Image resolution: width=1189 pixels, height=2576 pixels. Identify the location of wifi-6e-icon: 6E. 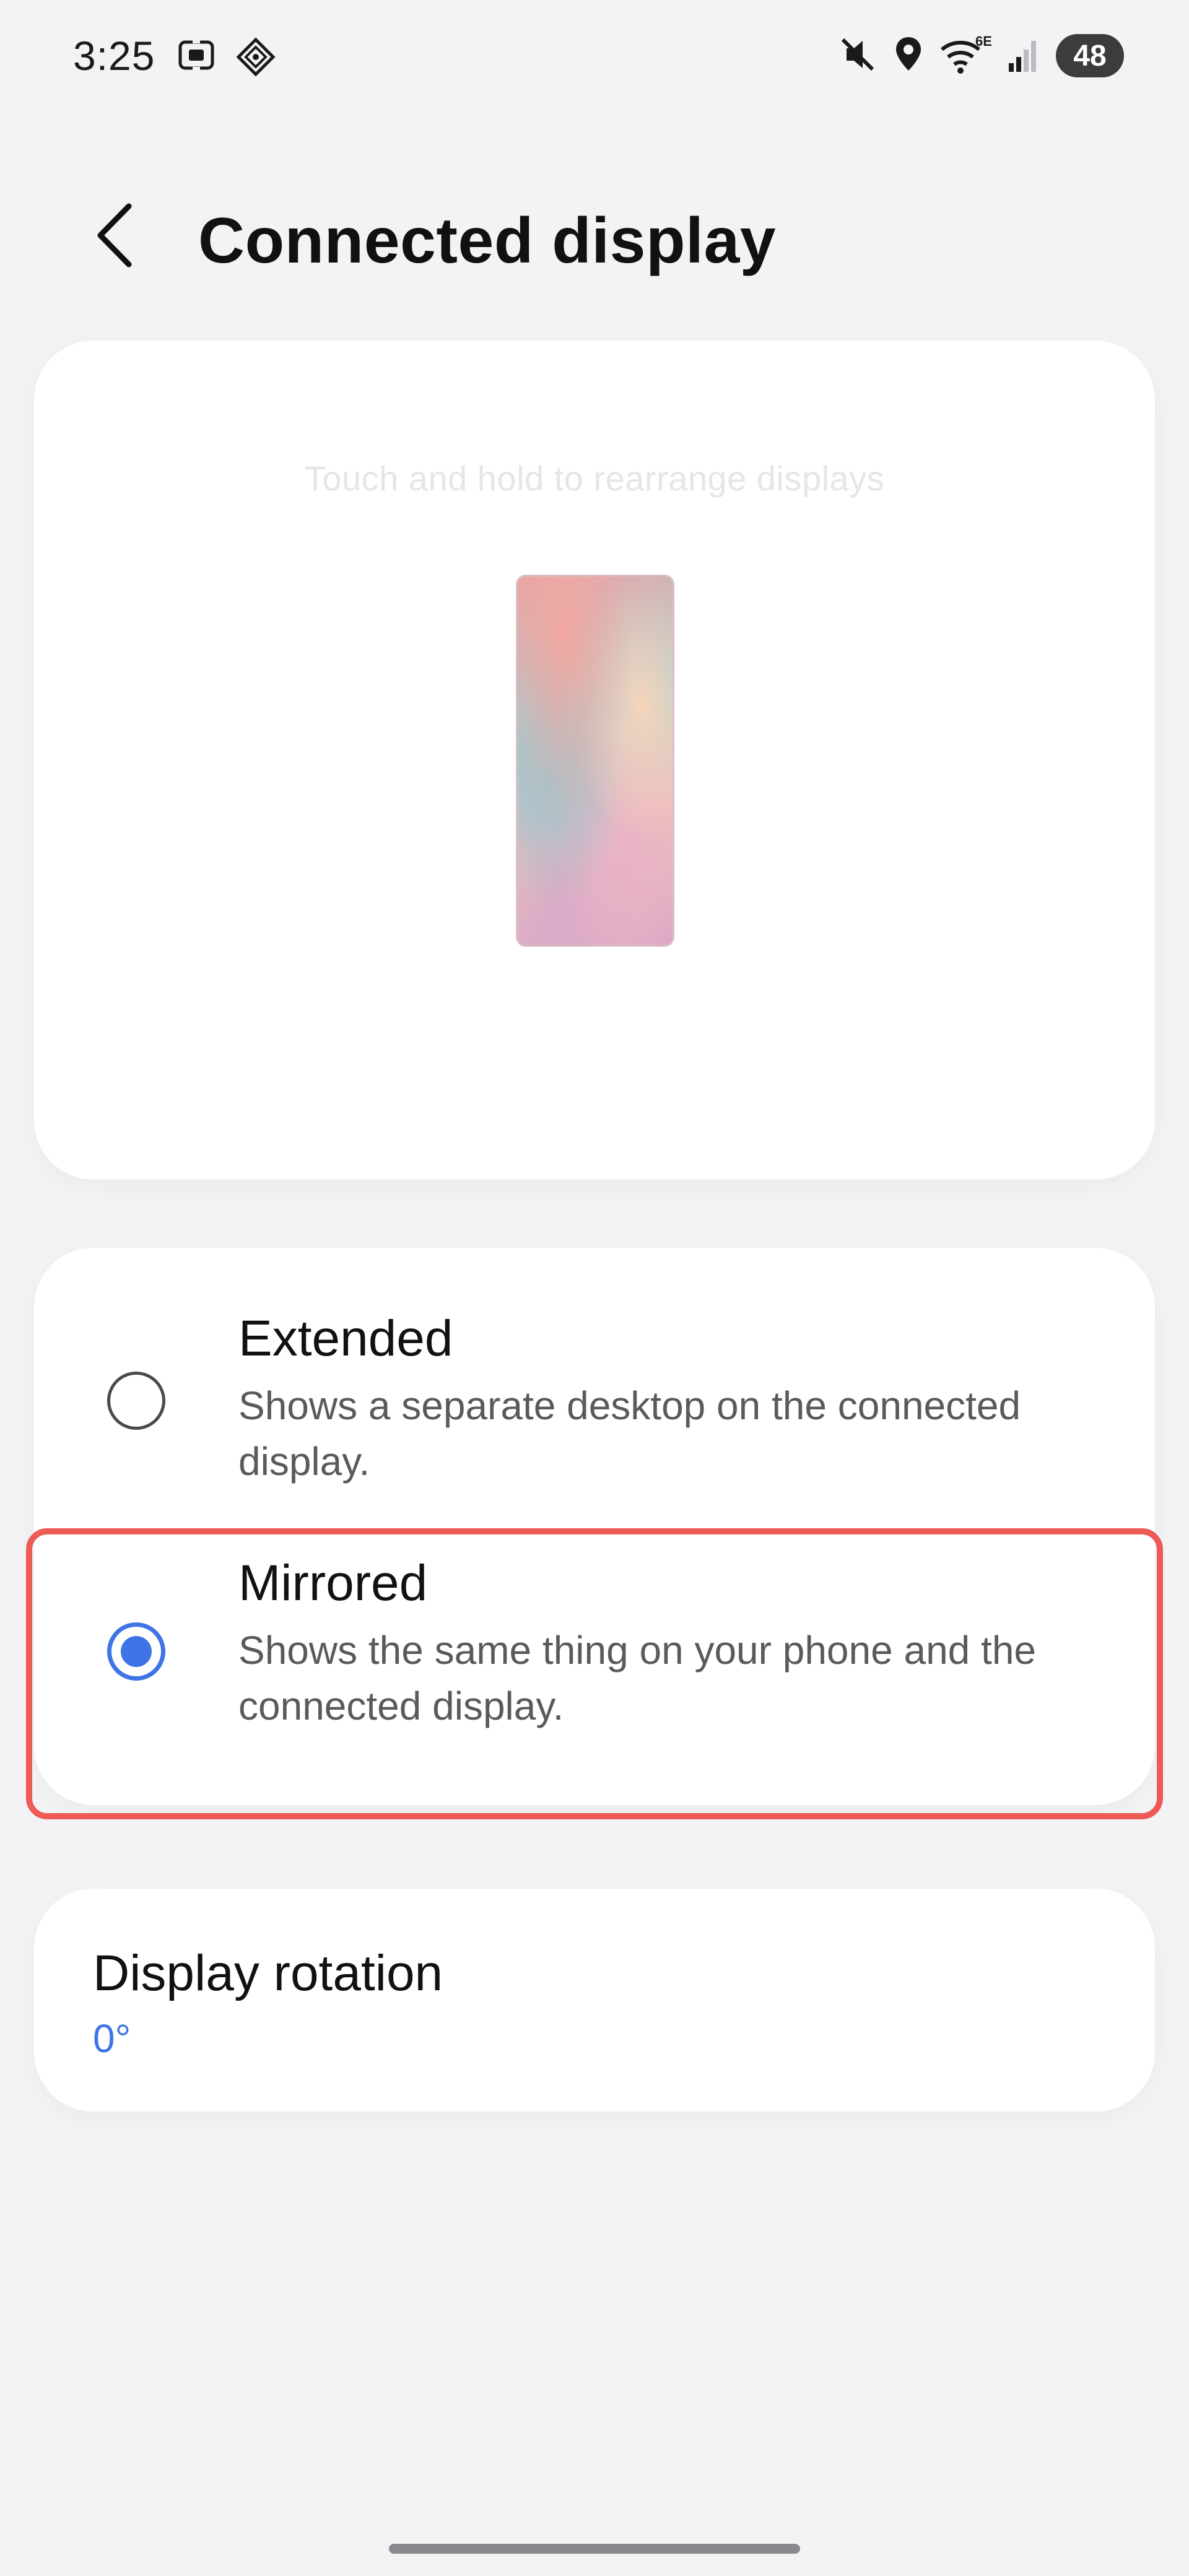
(965, 55).